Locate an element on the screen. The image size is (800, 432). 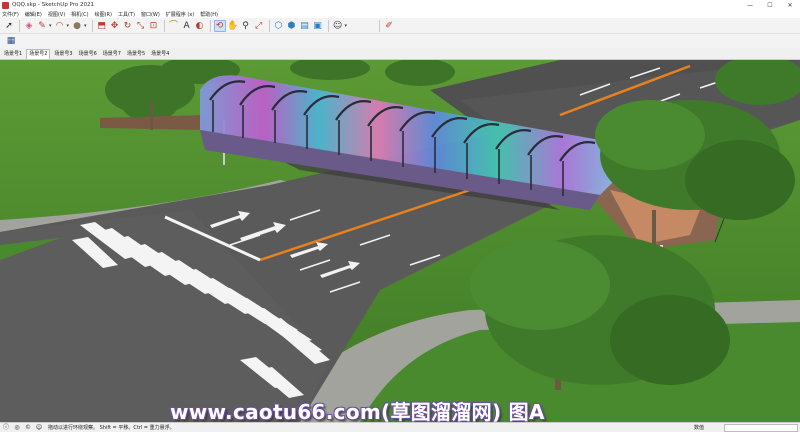
tab-scene-2: 场景号2 is located at coordinates (38, 54).